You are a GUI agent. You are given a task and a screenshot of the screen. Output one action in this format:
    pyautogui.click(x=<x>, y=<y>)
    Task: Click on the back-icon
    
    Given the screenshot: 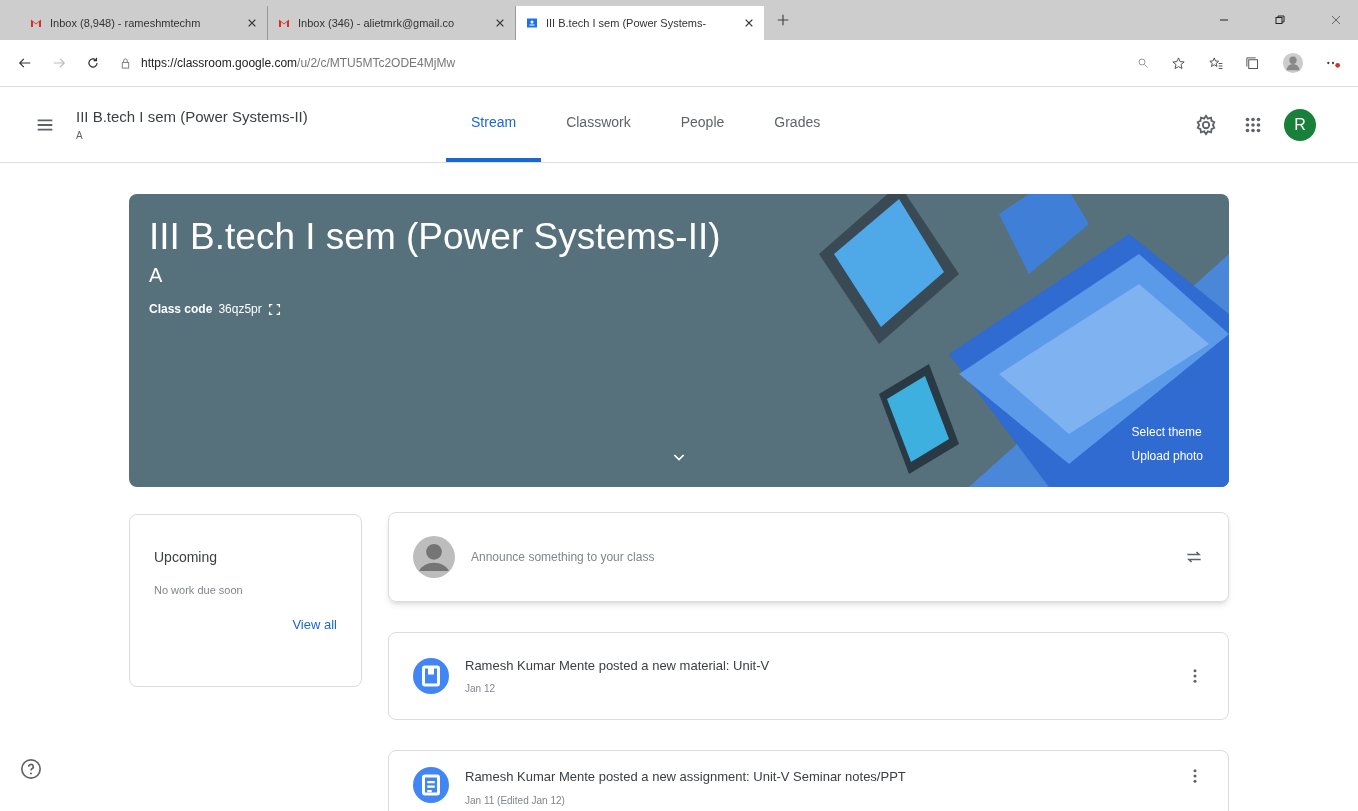 What is the action you would take?
    pyautogui.click(x=25, y=63)
    